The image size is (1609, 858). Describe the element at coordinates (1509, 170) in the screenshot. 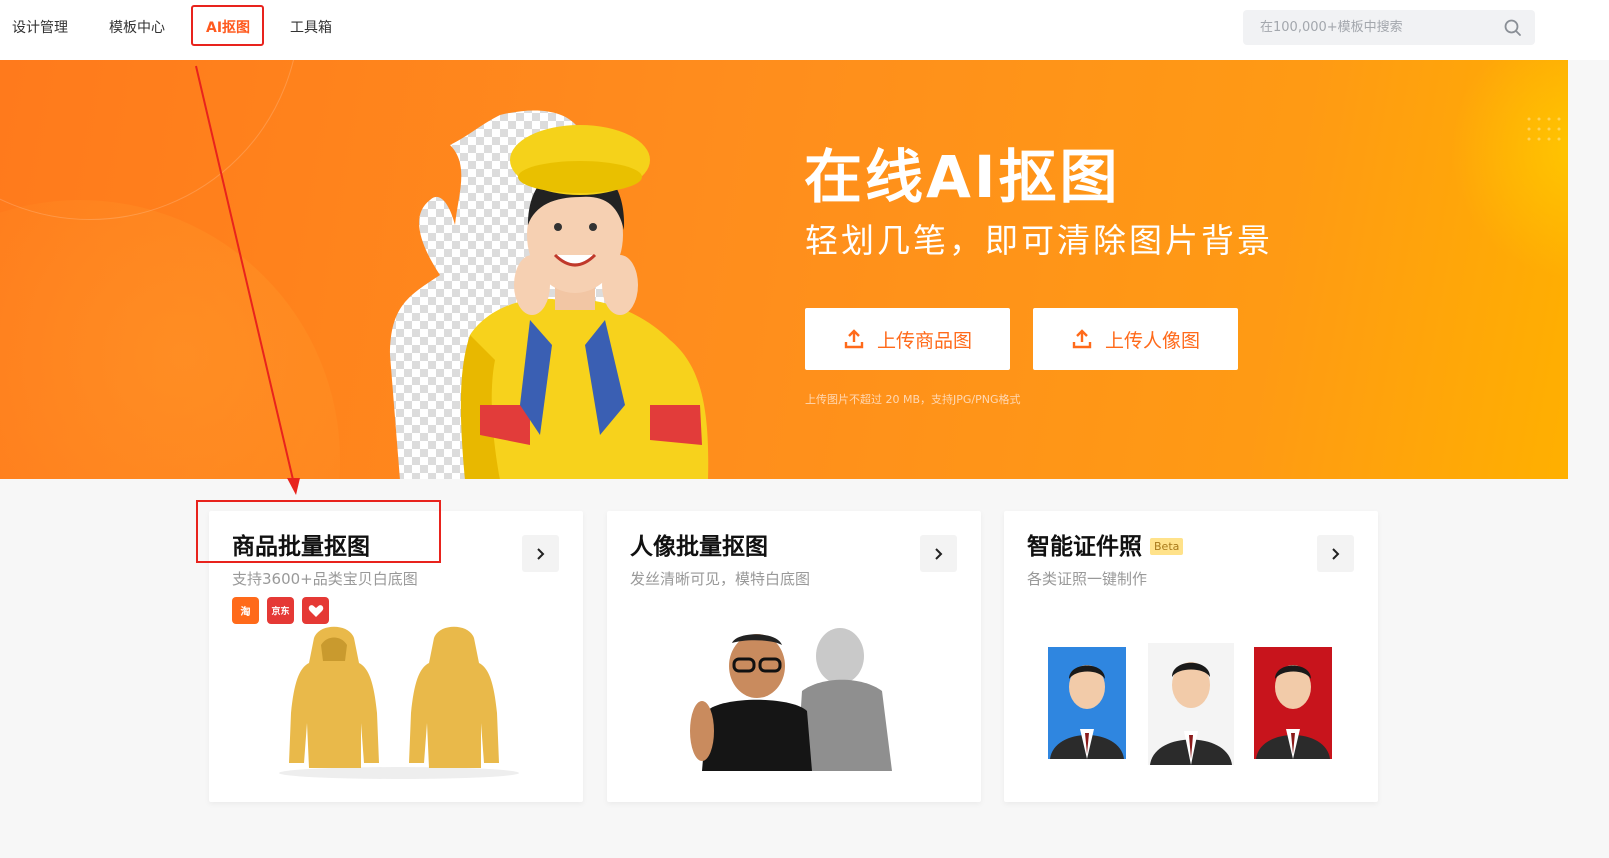

I see `decor-glow` at that location.